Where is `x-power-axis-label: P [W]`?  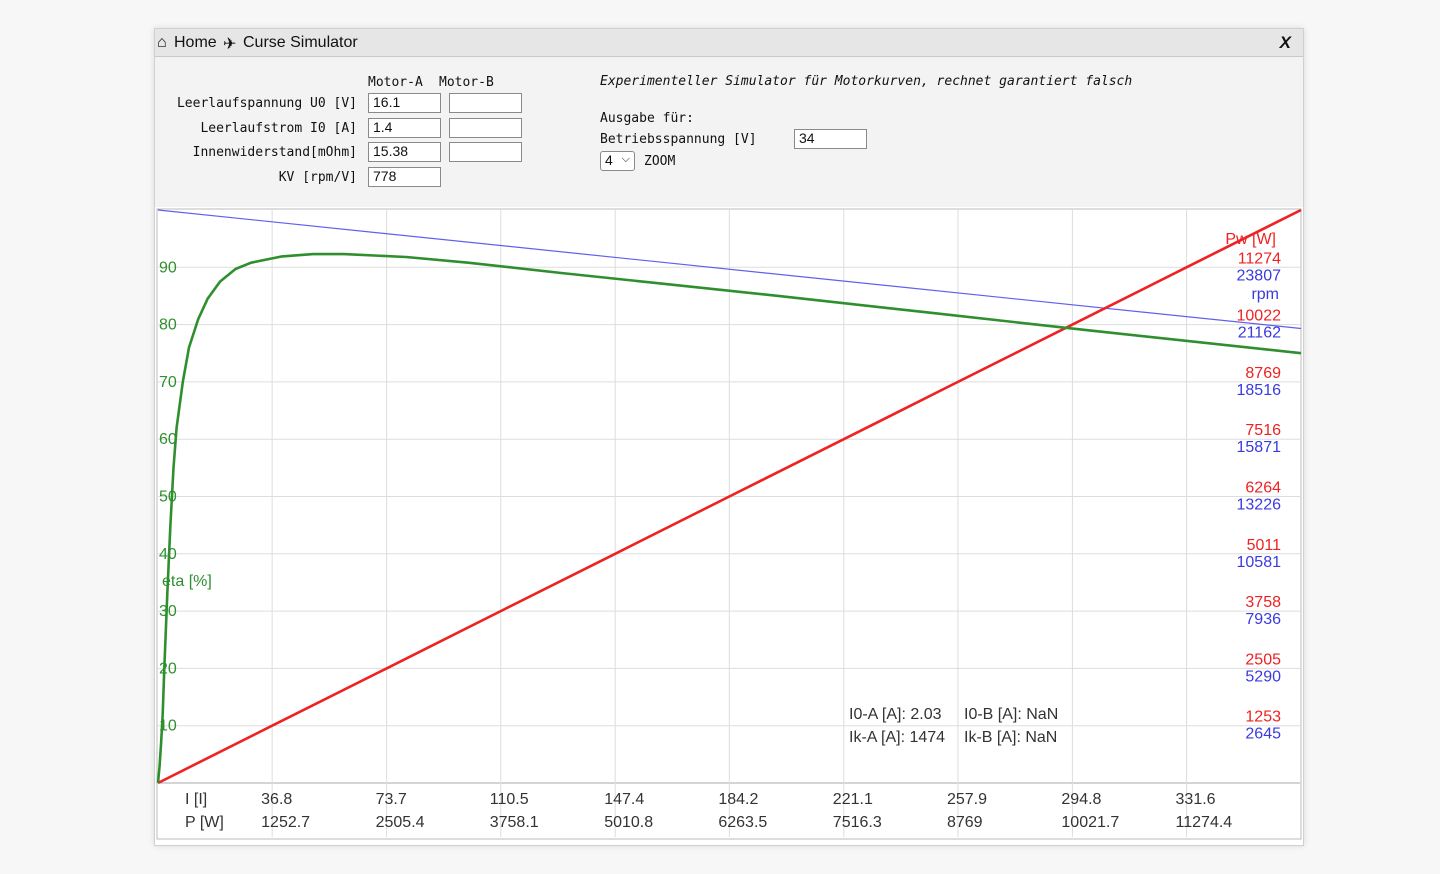
x-power-axis-label: P [W] is located at coordinates (204, 822).